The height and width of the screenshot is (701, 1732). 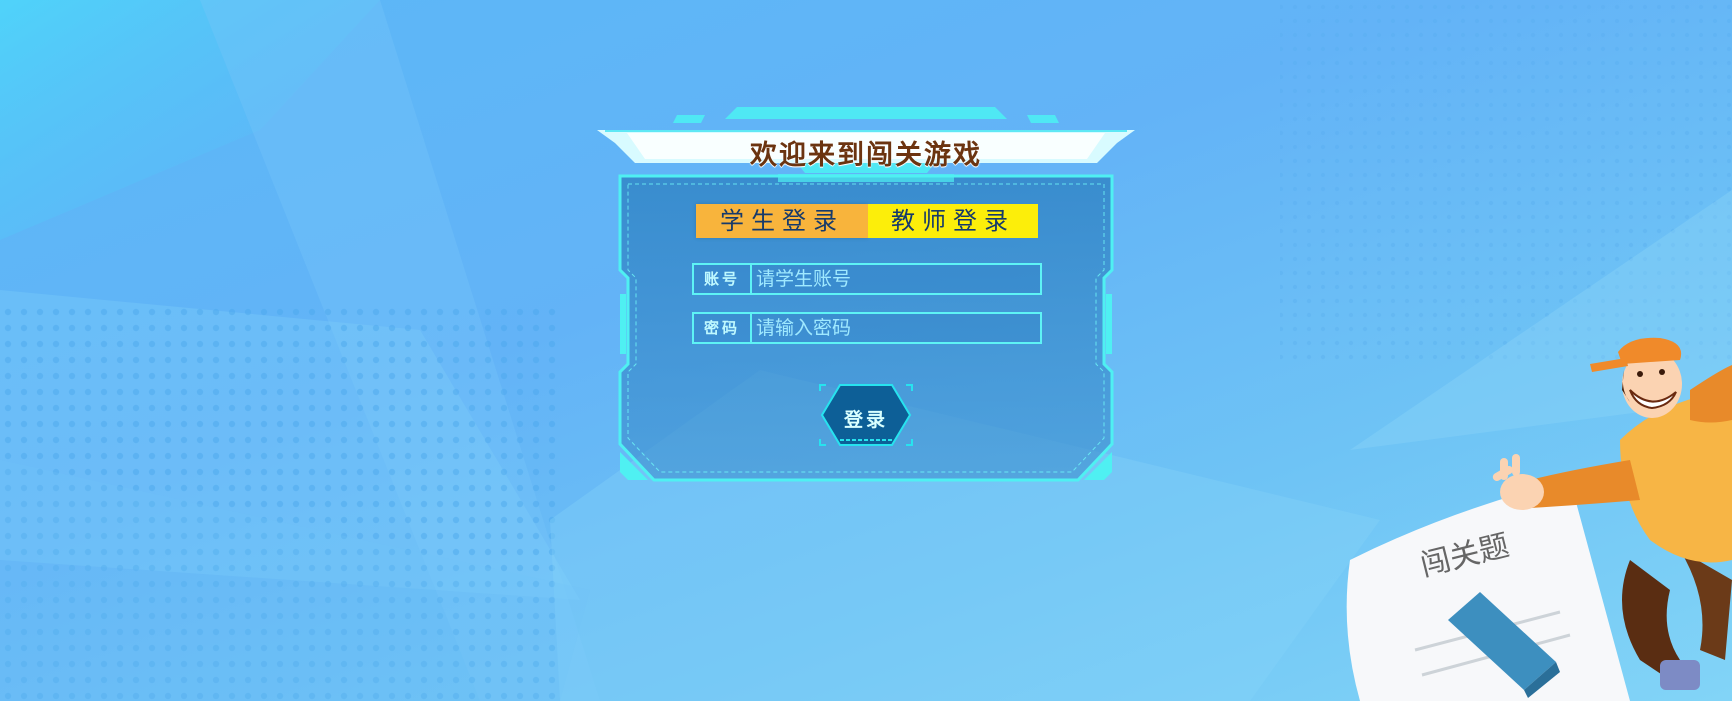 I want to click on login-button: 登录, so click(x=866, y=415).